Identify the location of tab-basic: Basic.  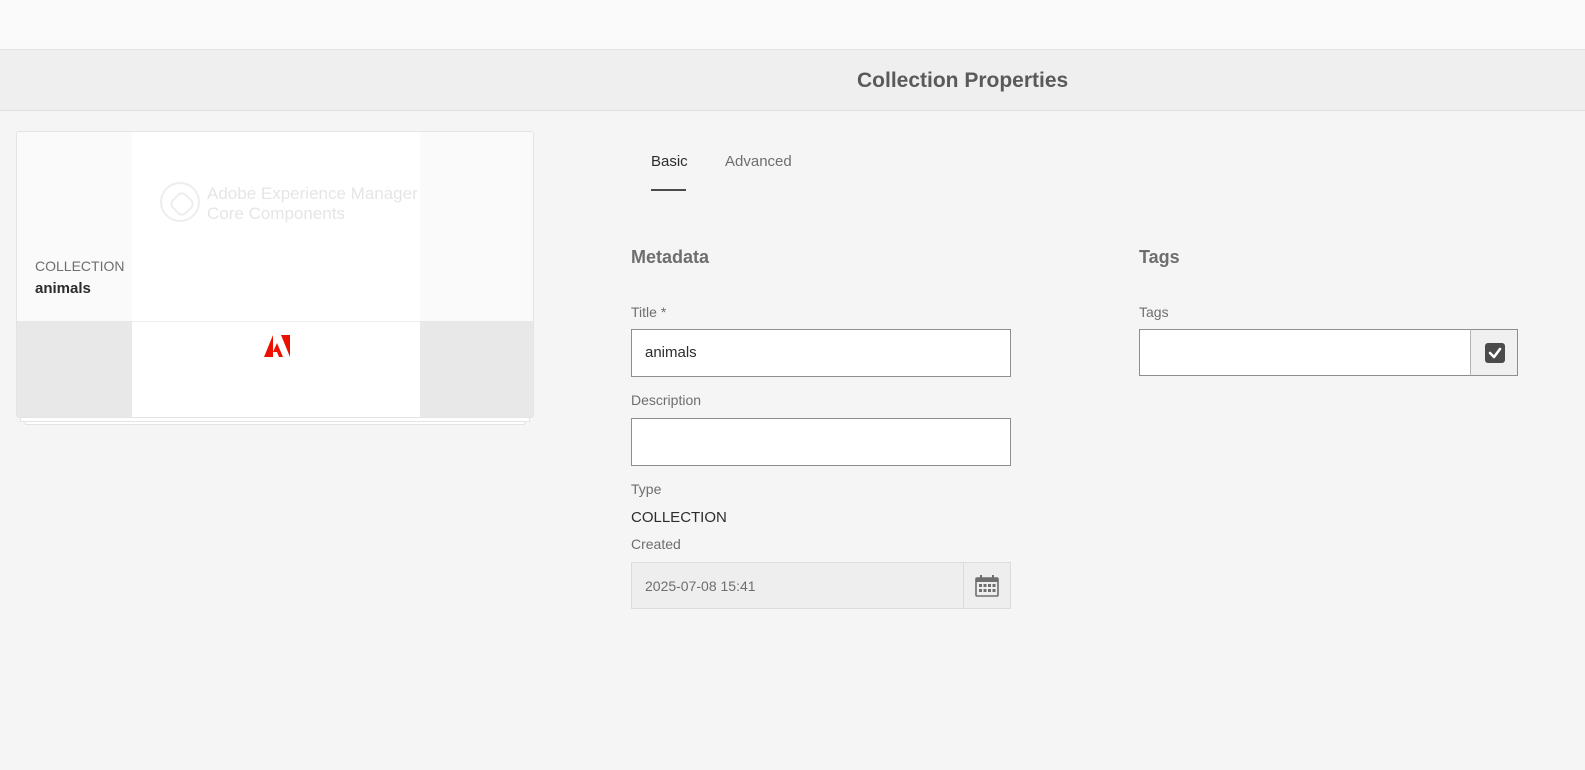
(669, 161).